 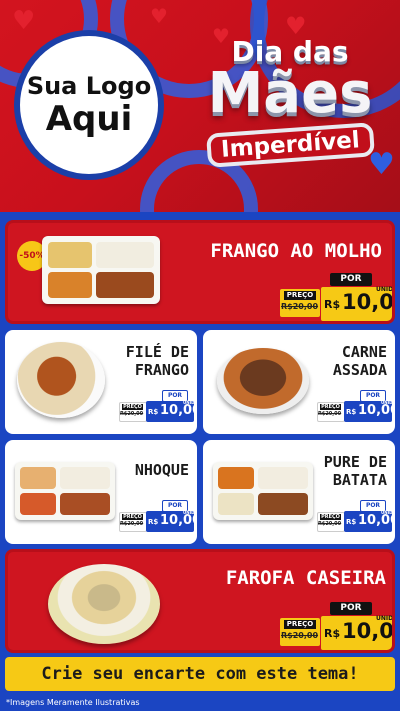 What do you see at coordinates (104, 604) in the screenshot?
I see `food-bowl-image` at bounding box center [104, 604].